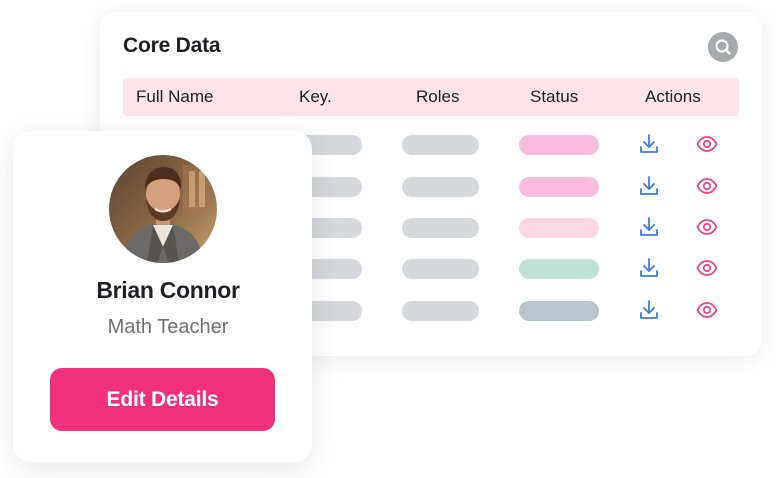  I want to click on search-button, so click(723, 47).